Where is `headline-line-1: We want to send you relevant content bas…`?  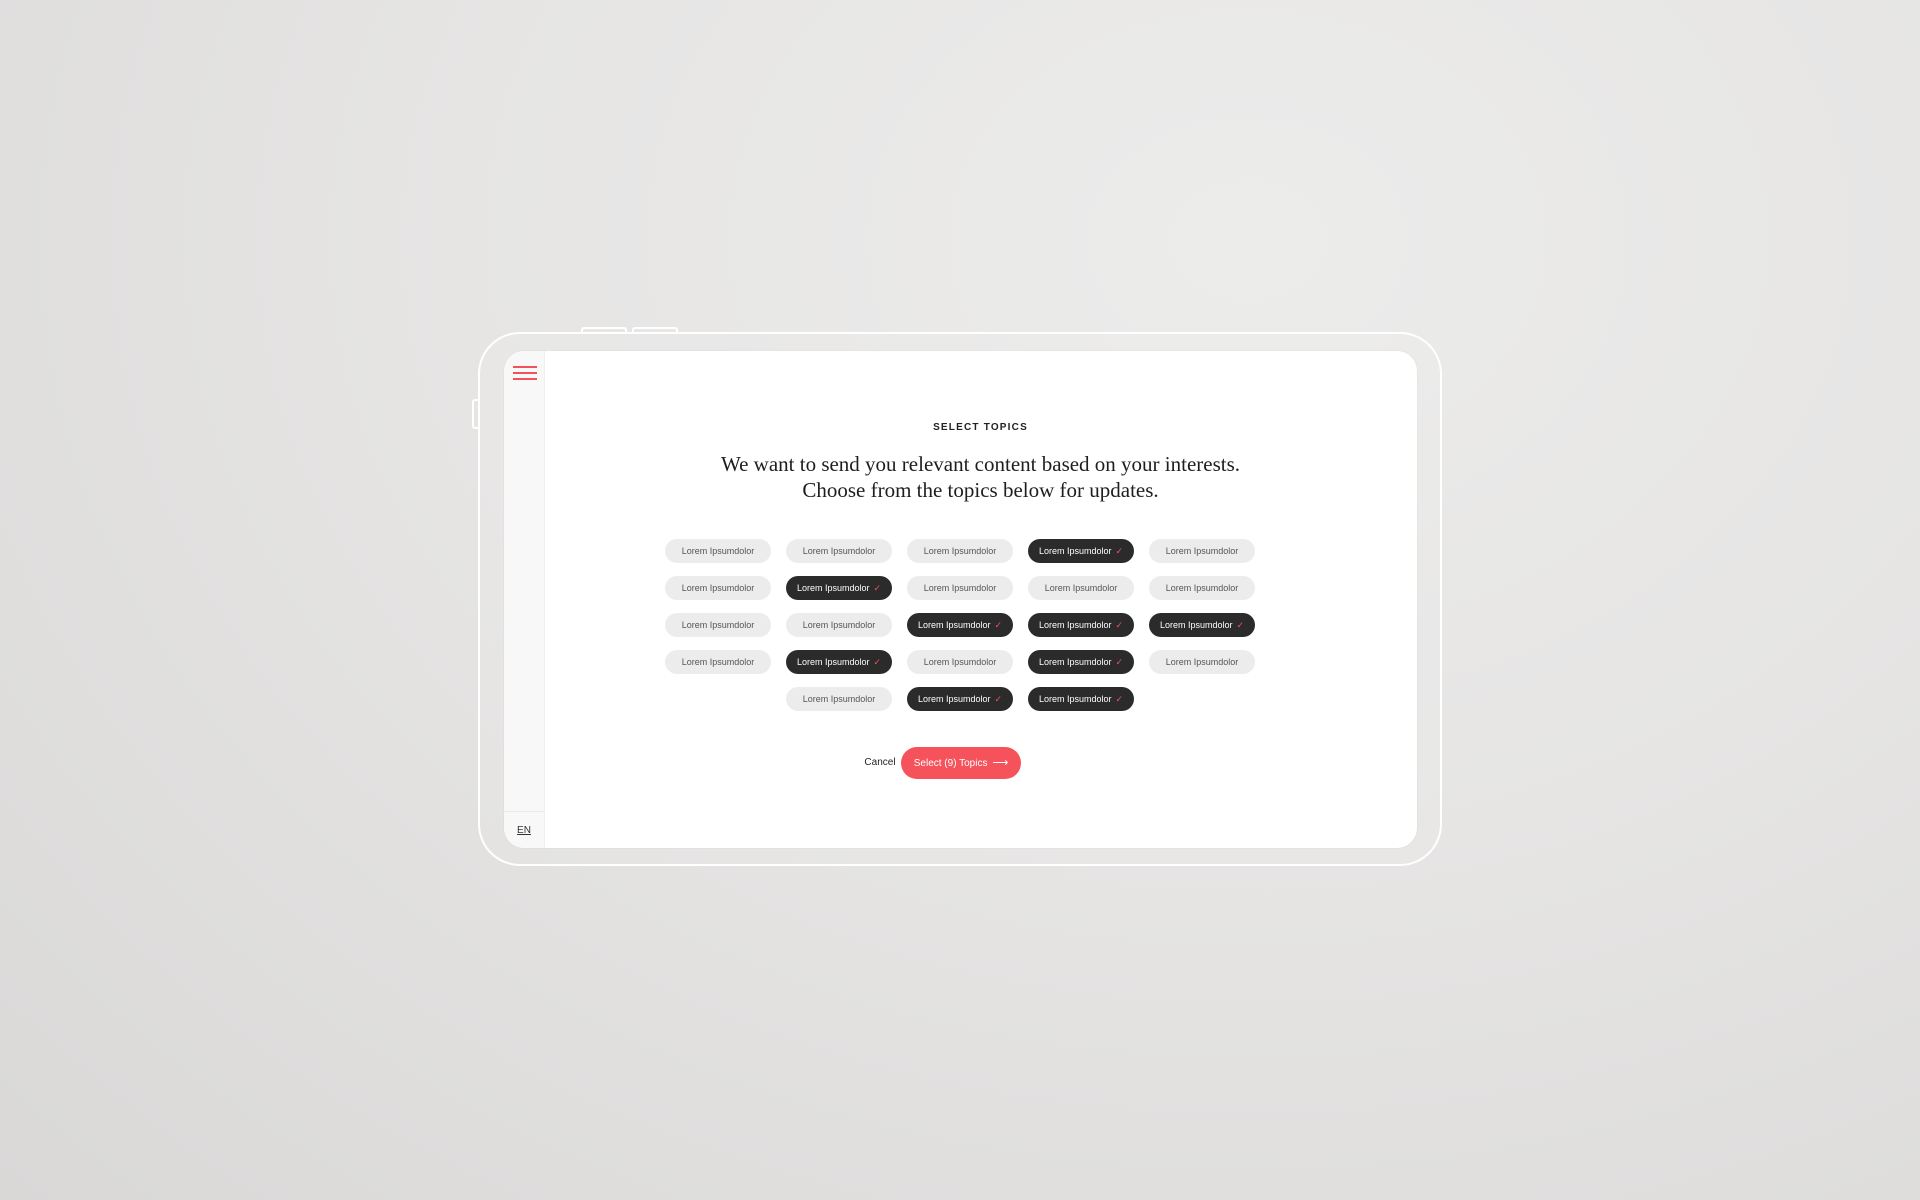
headline-line-1: We want to send you relevant content bas… is located at coordinates (980, 464).